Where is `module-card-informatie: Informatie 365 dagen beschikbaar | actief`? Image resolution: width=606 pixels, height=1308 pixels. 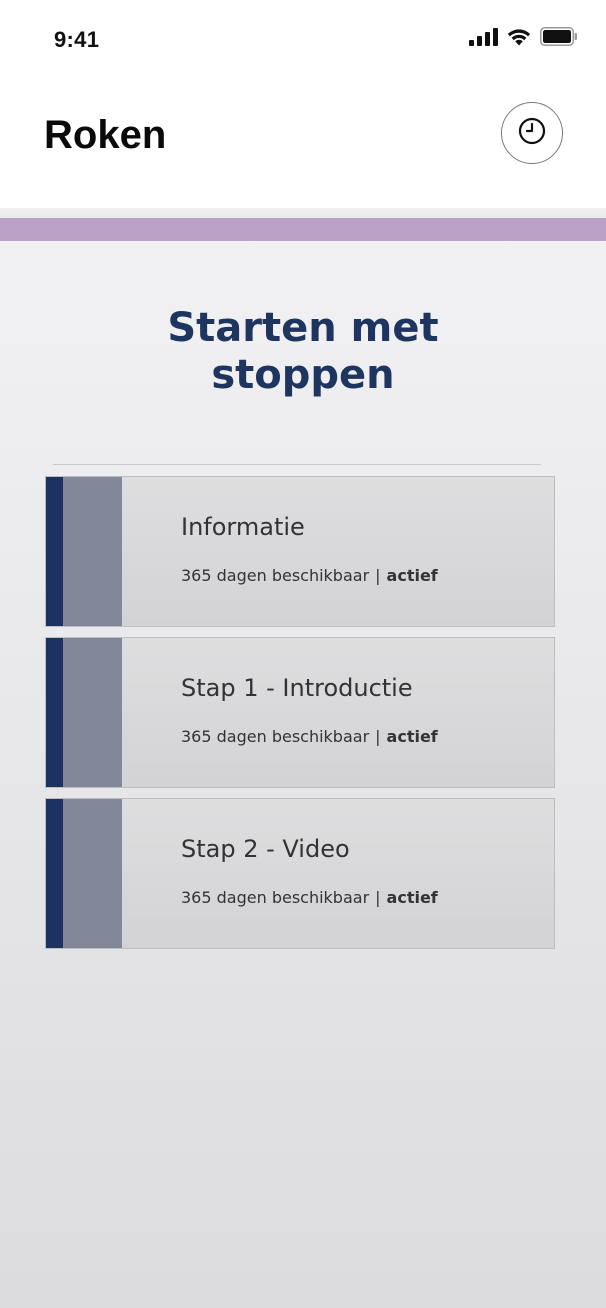 module-card-informatie: Informatie 365 dagen beschikbaar | actief is located at coordinates (300, 551).